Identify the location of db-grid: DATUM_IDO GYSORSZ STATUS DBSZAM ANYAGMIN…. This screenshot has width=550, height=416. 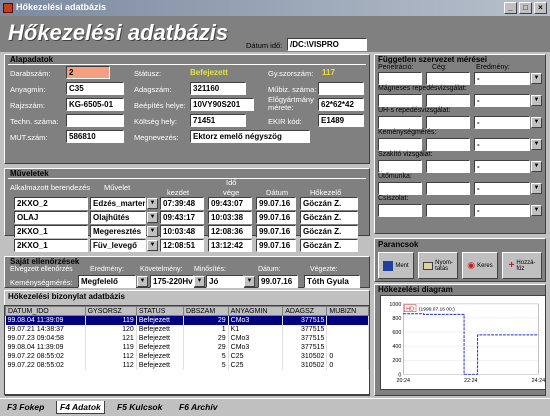
(187, 350).